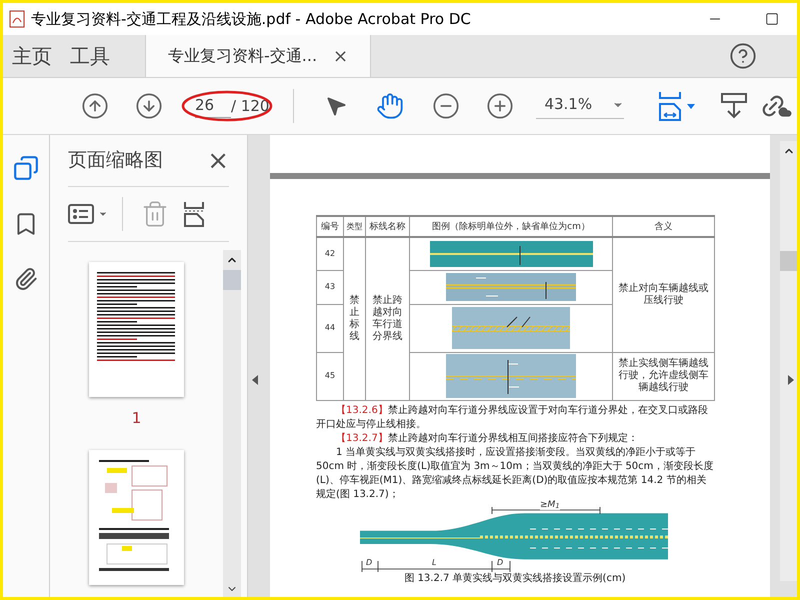 Image resolution: width=800 pixels, height=600 pixels. Describe the element at coordinates (355, 318) in the screenshot. I see `table-cell: 禁止标线` at that location.